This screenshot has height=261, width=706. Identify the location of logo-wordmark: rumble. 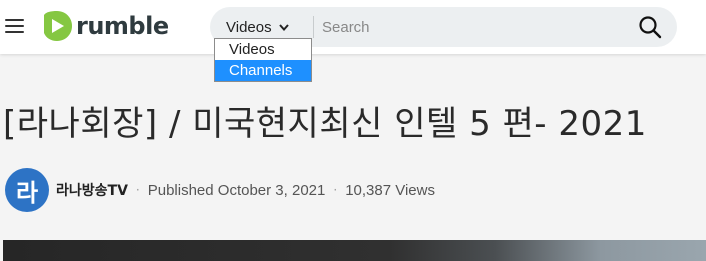
(122, 26).